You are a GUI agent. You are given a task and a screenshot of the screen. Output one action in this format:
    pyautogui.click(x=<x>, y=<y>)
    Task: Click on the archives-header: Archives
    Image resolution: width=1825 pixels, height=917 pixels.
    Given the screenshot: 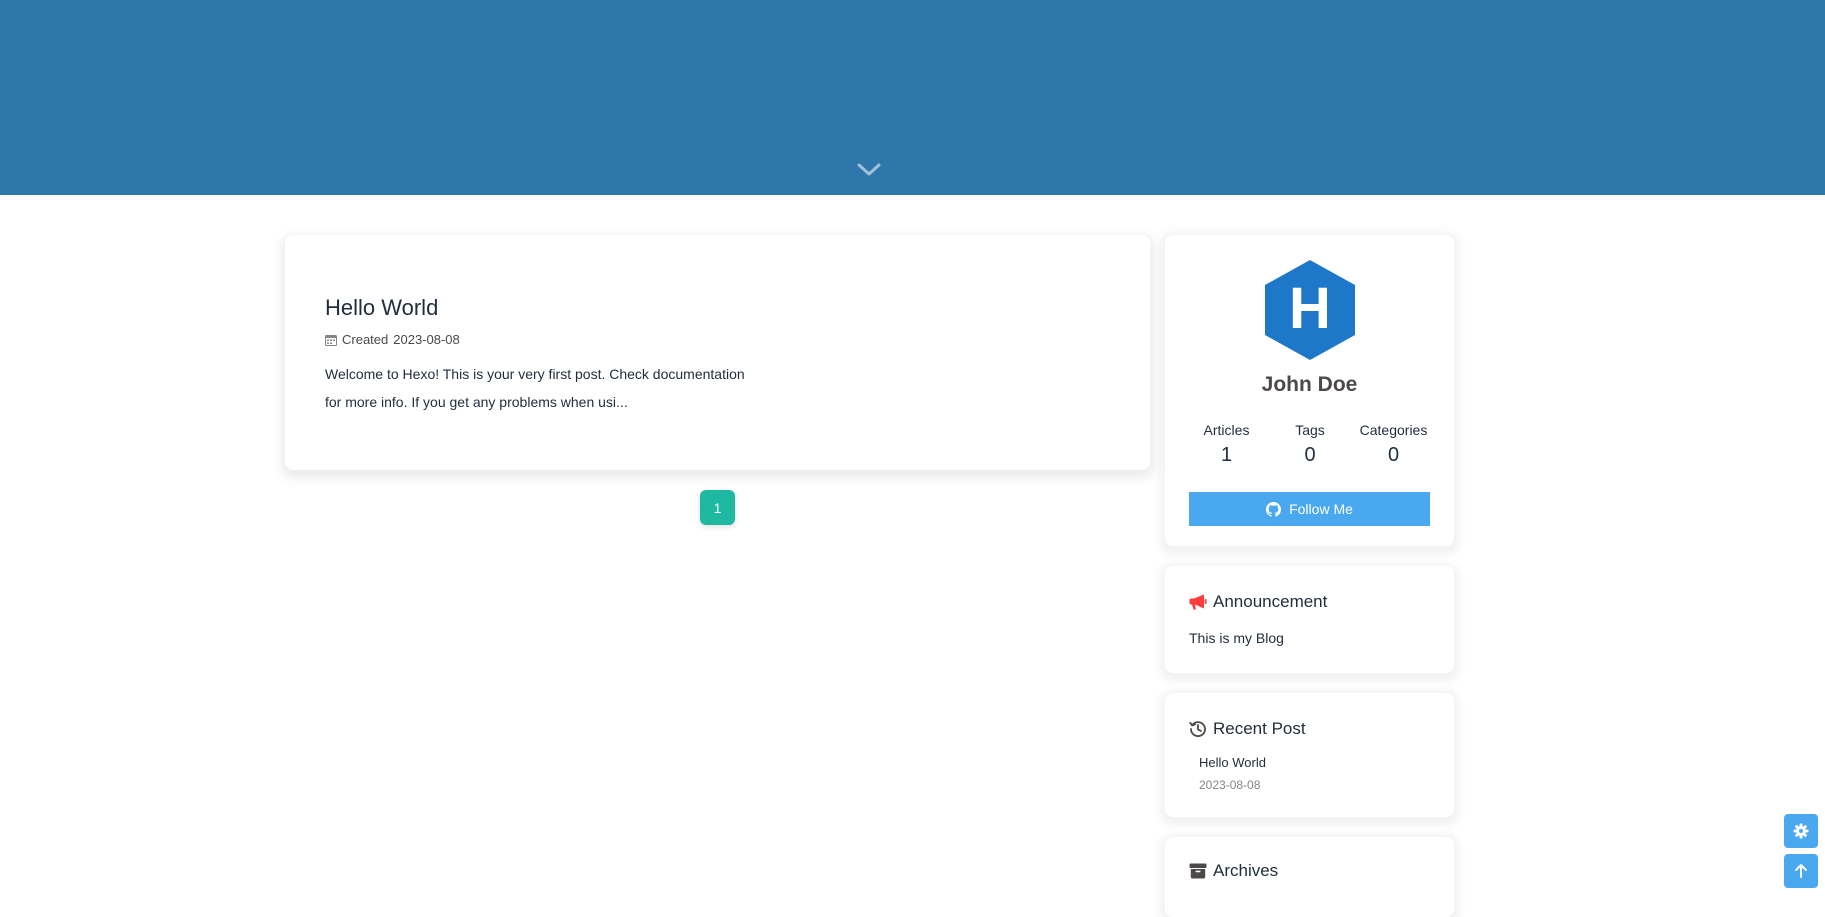 What is the action you would take?
    pyautogui.click(x=1233, y=871)
    